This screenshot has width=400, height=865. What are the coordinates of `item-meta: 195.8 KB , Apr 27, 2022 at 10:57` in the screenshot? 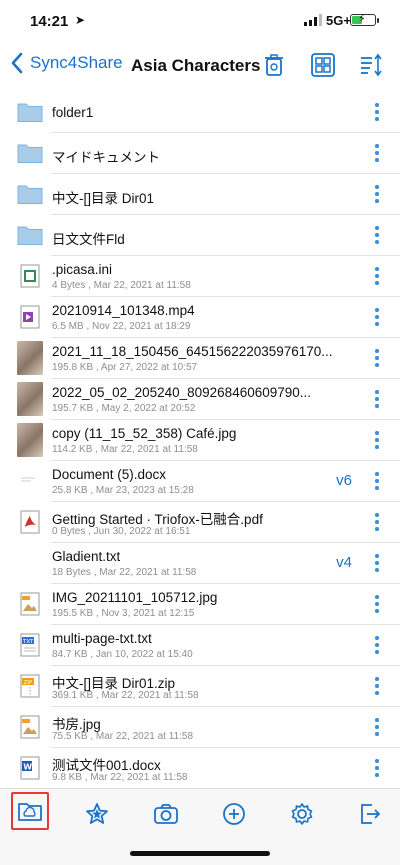 It's located at (125, 367).